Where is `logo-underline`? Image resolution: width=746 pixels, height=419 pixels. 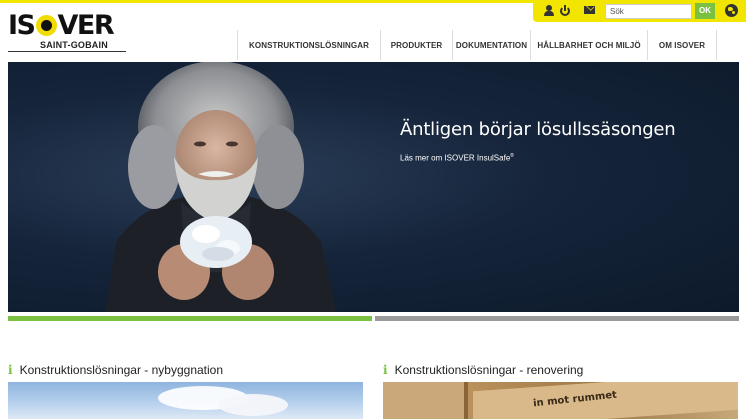
logo-underline is located at coordinates (67, 51).